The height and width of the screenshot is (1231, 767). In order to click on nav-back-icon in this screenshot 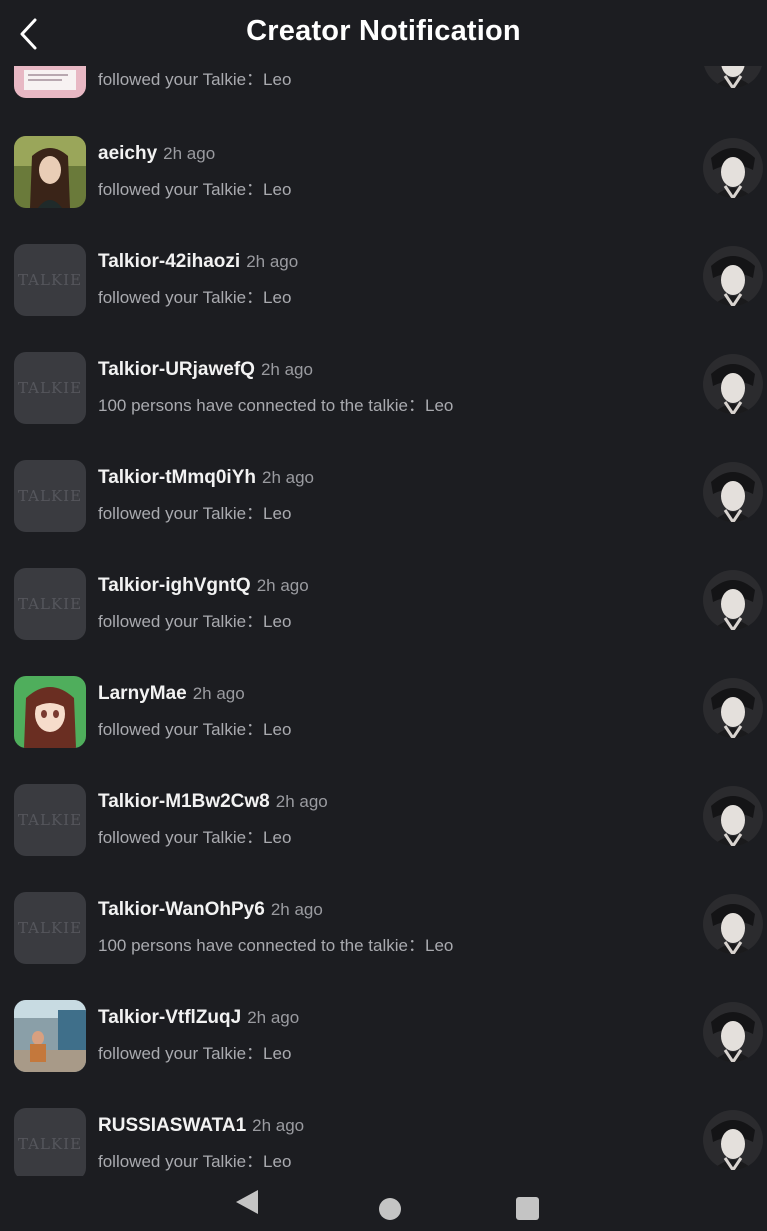, I will do `click(247, 1202)`.